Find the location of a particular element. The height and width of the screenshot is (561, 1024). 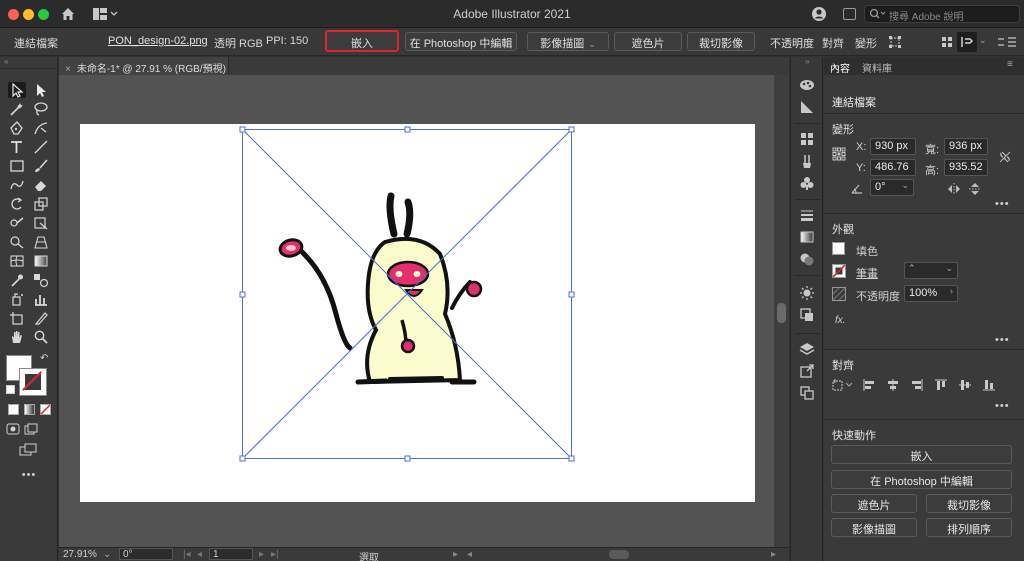

linked-filename-link: PON_design-02.png is located at coordinates (158, 41).